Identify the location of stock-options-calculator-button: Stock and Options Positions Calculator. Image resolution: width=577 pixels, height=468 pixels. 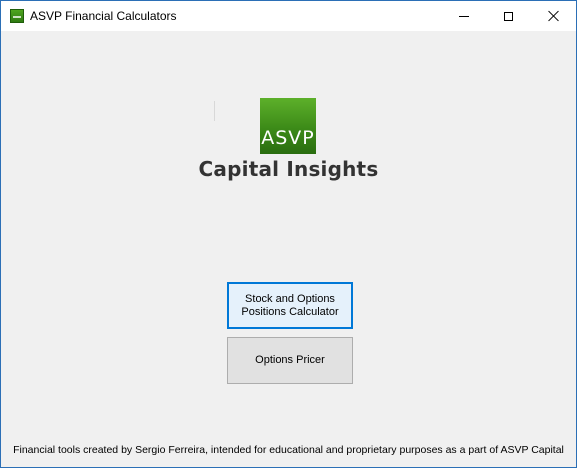
(290, 305).